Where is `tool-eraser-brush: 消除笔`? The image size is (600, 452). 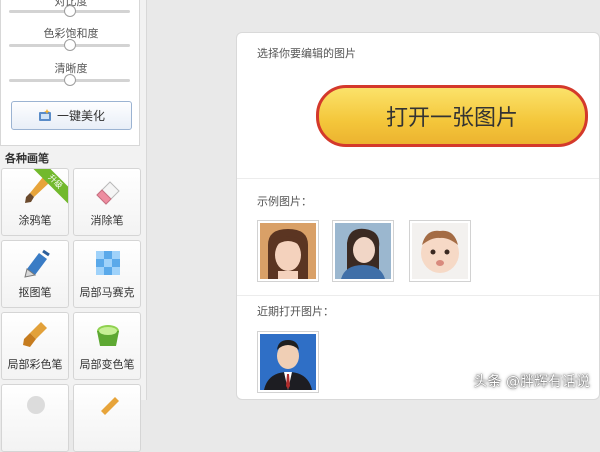
tool-eraser-brush: 消除笔 is located at coordinates (107, 202).